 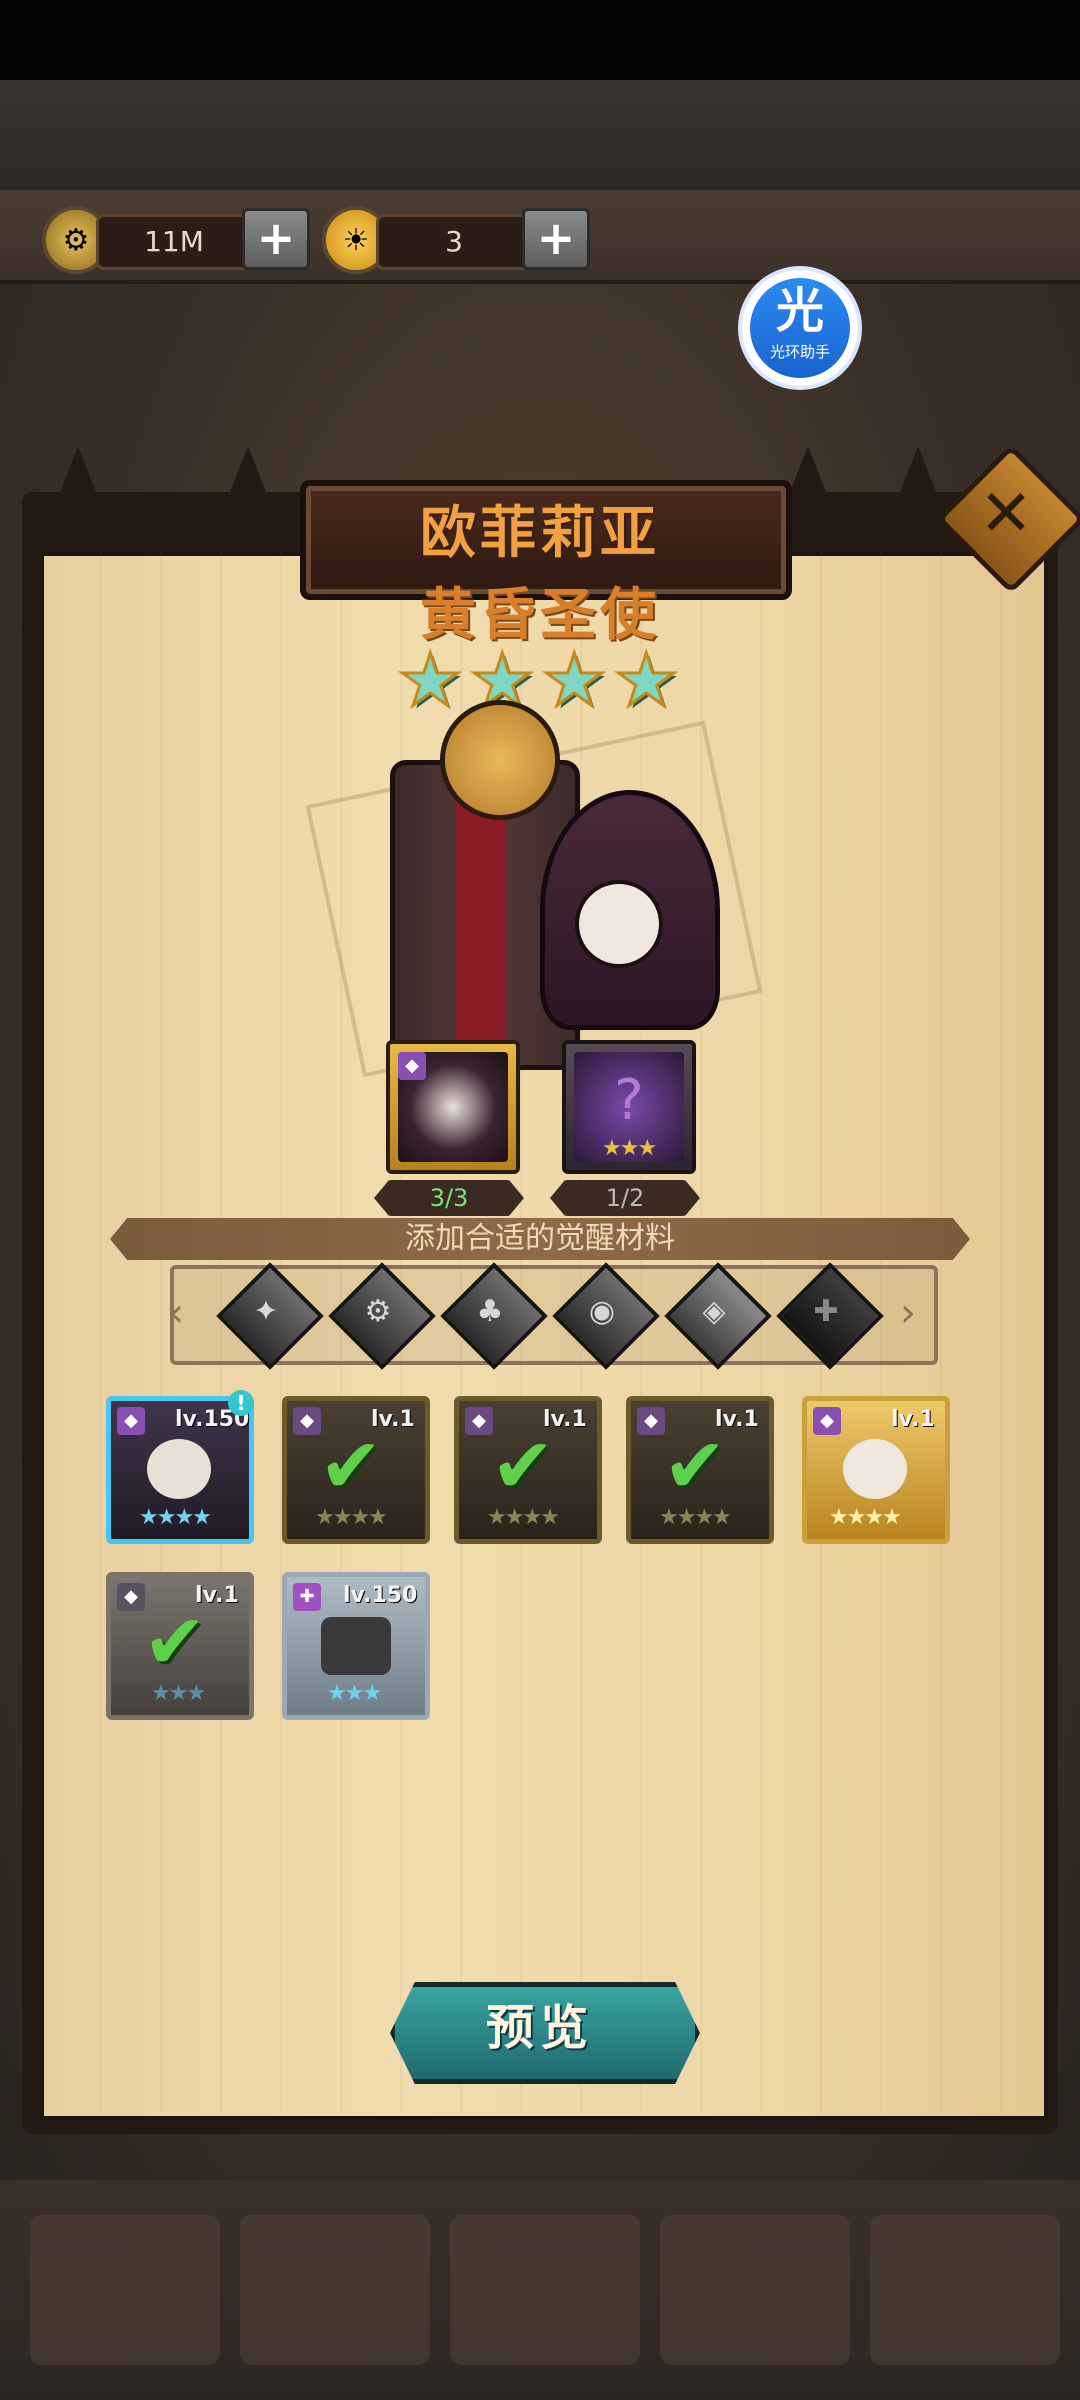 I want to click on faction-icon: ✚, so click(x=307, y=1597).